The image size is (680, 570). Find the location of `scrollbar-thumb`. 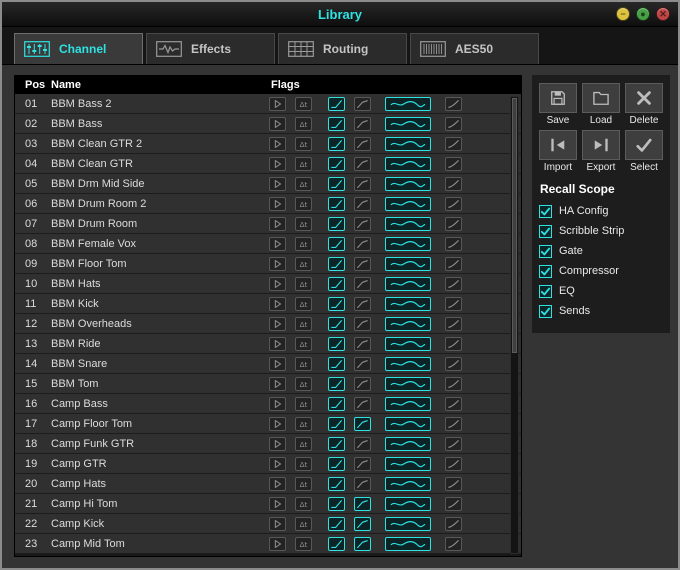

scrollbar-thumb is located at coordinates (514, 226).